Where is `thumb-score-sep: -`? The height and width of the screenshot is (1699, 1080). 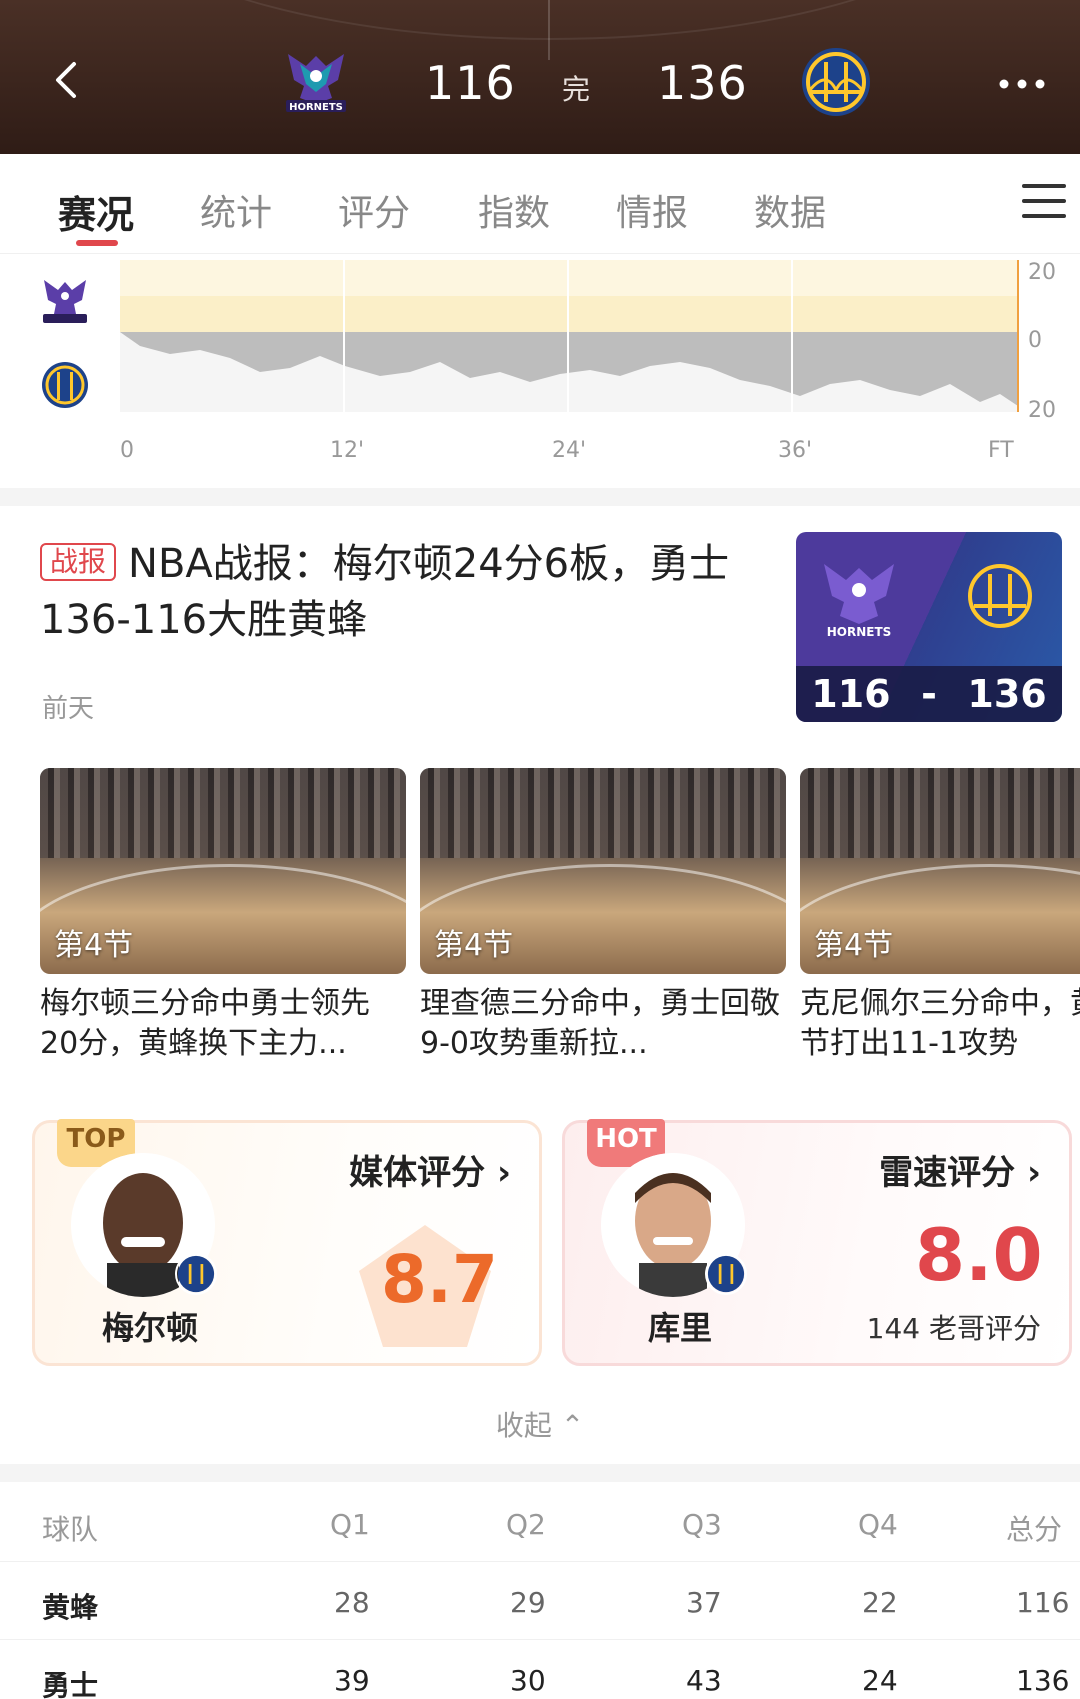
thumb-score-sep: - is located at coordinates (929, 694).